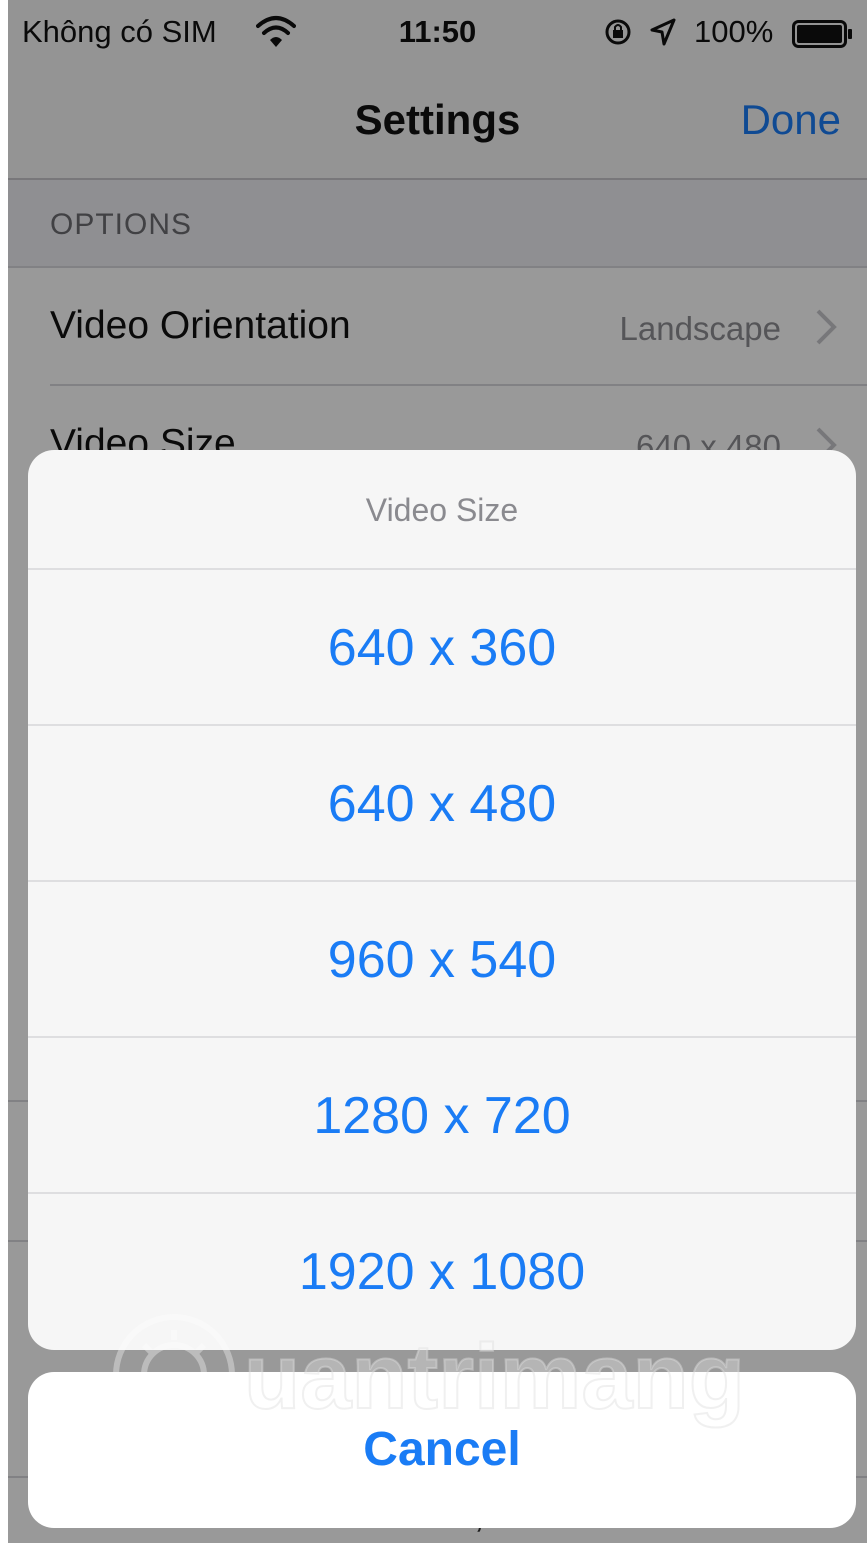 Image resolution: width=867 pixels, height=1543 pixels. Describe the element at coordinates (442, 510) in the screenshot. I see `action-sheet-title: Video Size` at that location.